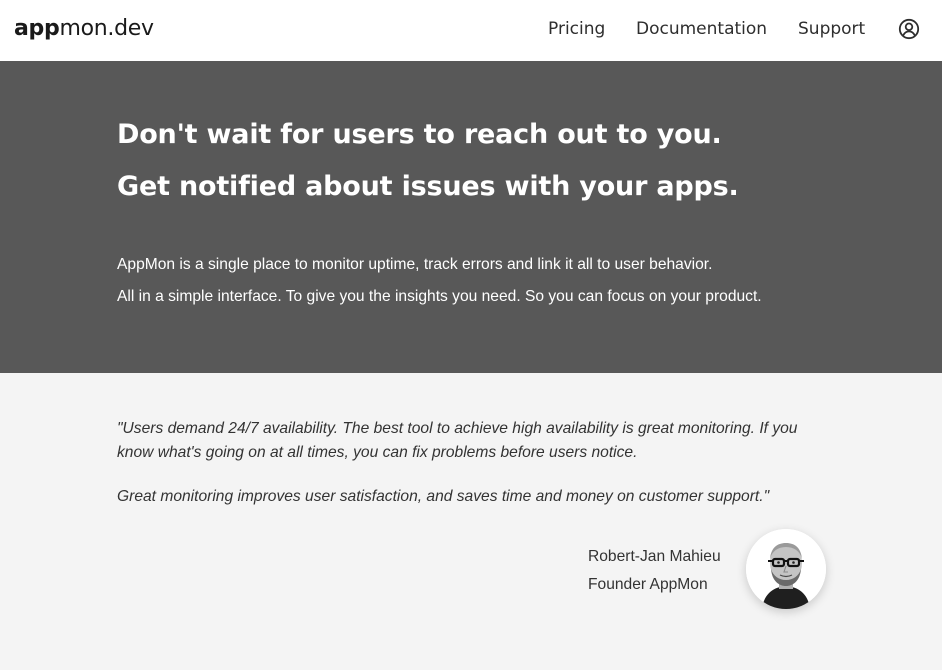 This screenshot has width=942, height=670. What do you see at coordinates (701, 29) in the screenshot?
I see `nav-documentation: Documentation` at bounding box center [701, 29].